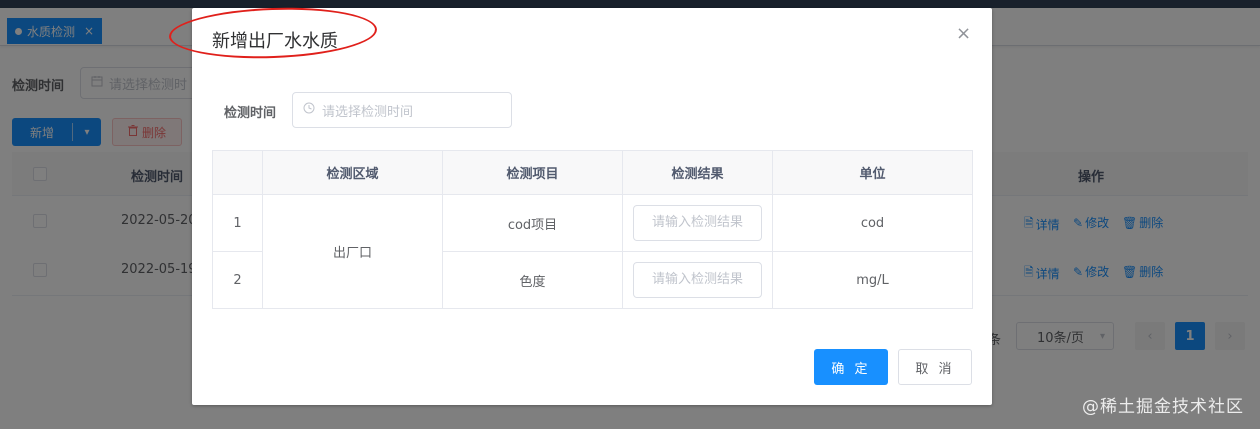 The image size is (1260, 429). I want to click on row-index: 1, so click(237, 223).